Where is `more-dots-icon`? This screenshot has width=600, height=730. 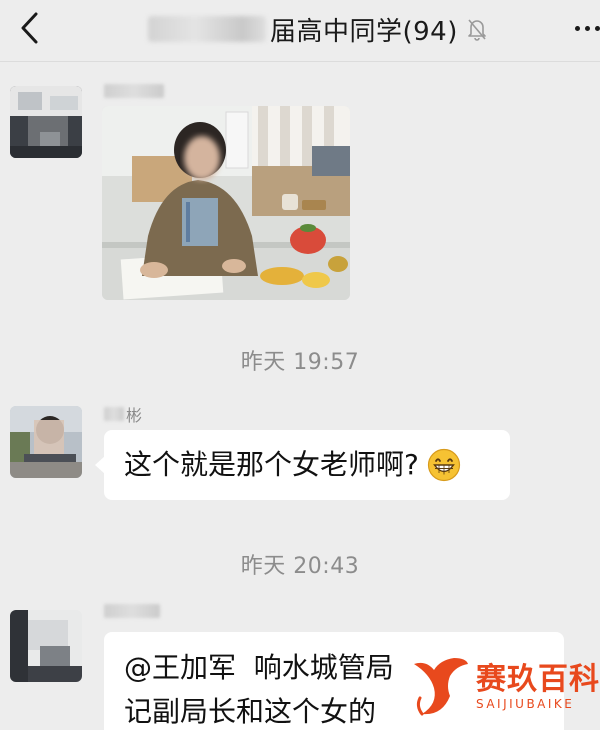
more-dots-icon is located at coordinates (585, 28).